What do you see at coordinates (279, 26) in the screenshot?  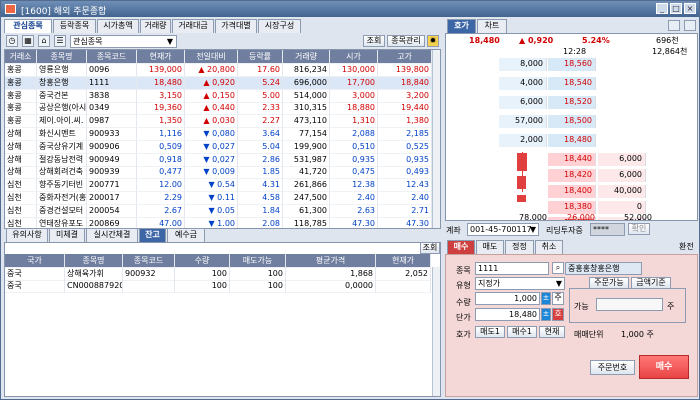 I see `tab-market-composition: 시장구성` at bounding box center [279, 26].